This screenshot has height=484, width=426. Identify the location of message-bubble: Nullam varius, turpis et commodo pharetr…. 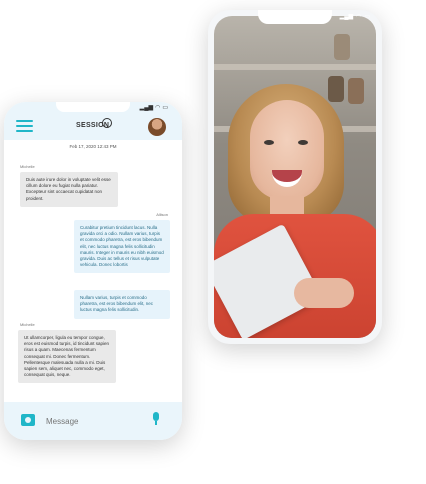
(122, 304).